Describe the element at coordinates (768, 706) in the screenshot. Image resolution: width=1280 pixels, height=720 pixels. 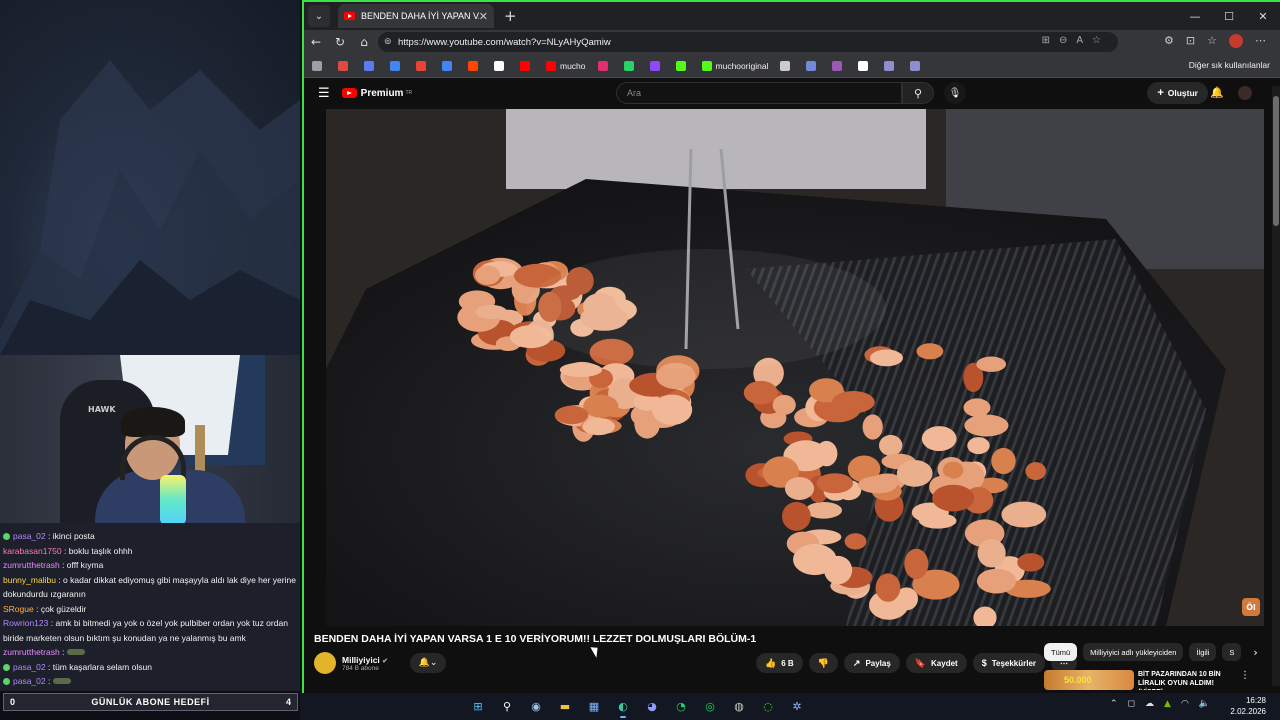
I see `app-icon: ◌` at that location.